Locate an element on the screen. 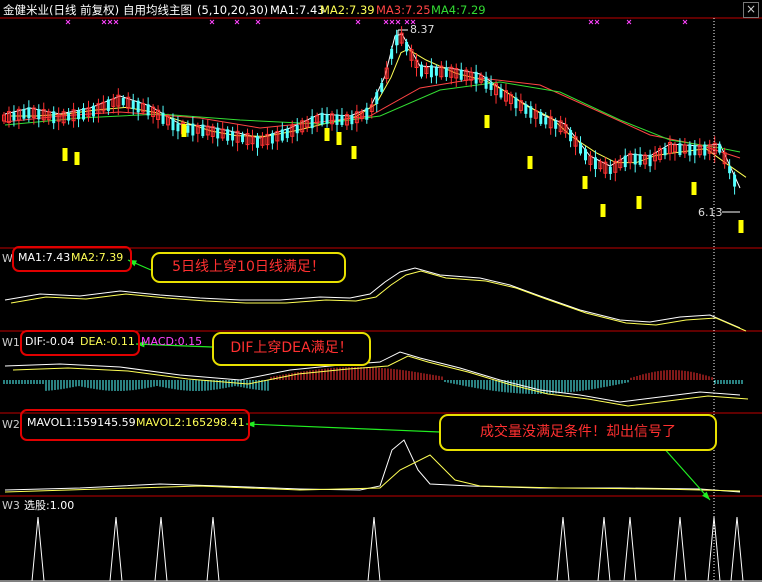  w-ma1-label: MA1:7.43 is located at coordinates (44, 257).